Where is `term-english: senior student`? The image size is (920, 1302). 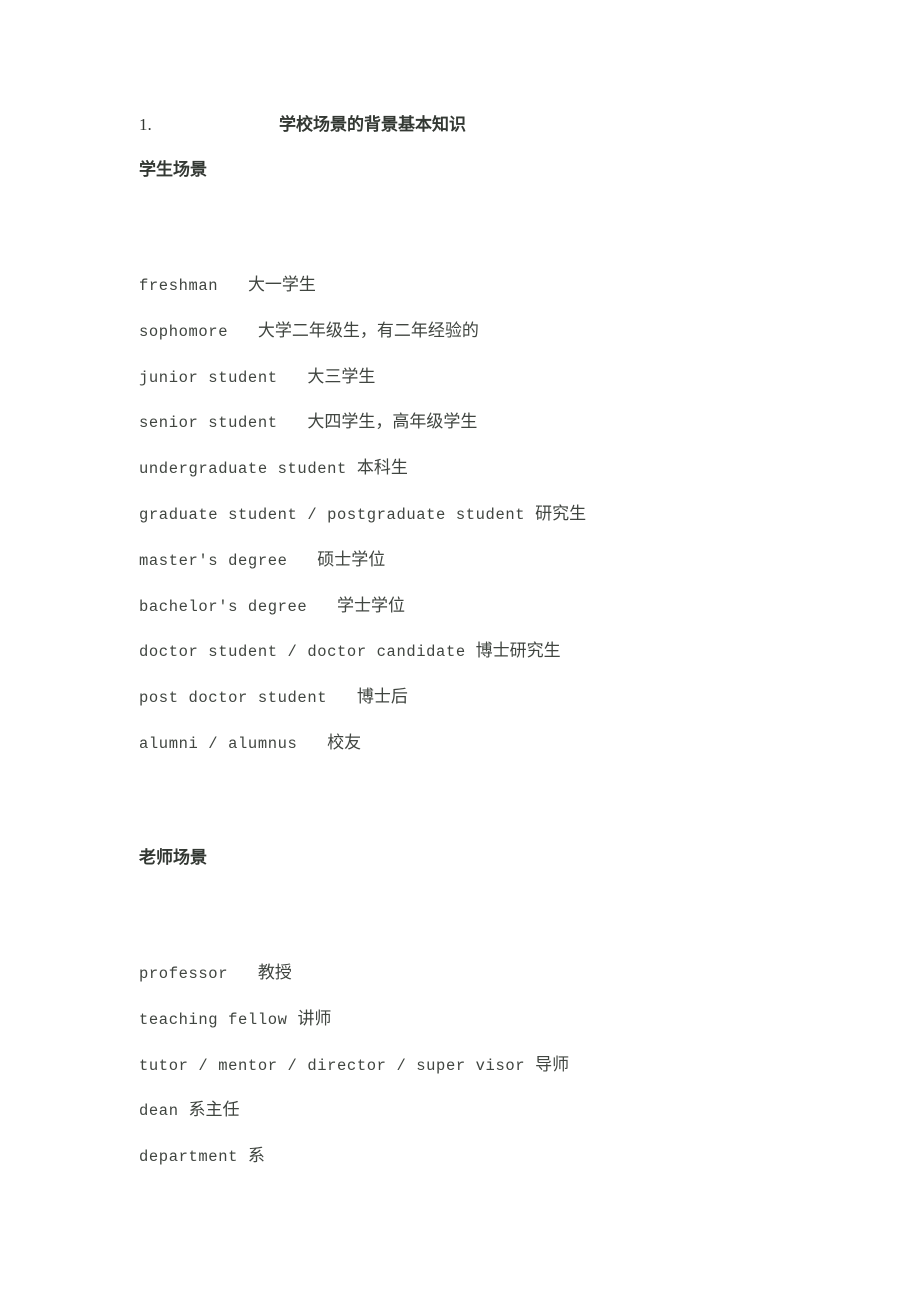
term-english: senior student is located at coordinates (208, 423).